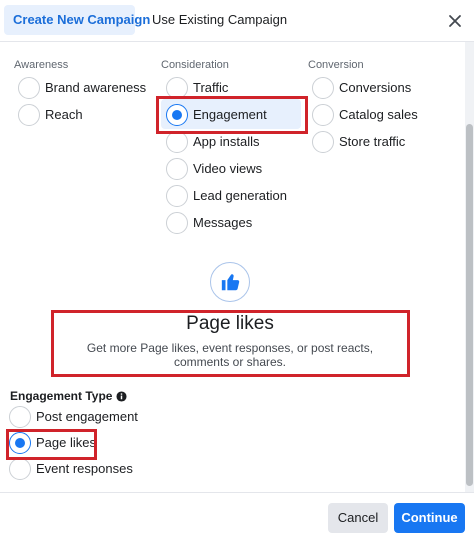 This screenshot has width=474, height=534. What do you see at coordinates (61, 396) in the screenshot?
I see `engagement-type-text: Engagement Type` at bounding box center [61, 396].